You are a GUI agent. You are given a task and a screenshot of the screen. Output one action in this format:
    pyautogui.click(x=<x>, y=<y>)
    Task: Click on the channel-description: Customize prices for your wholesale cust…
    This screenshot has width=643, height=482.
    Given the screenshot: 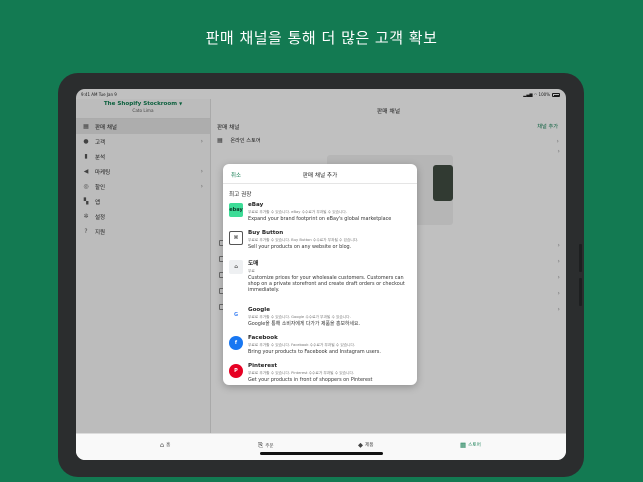 What is the action you would take?
    pyautogui.click(x=326, y=284)
    